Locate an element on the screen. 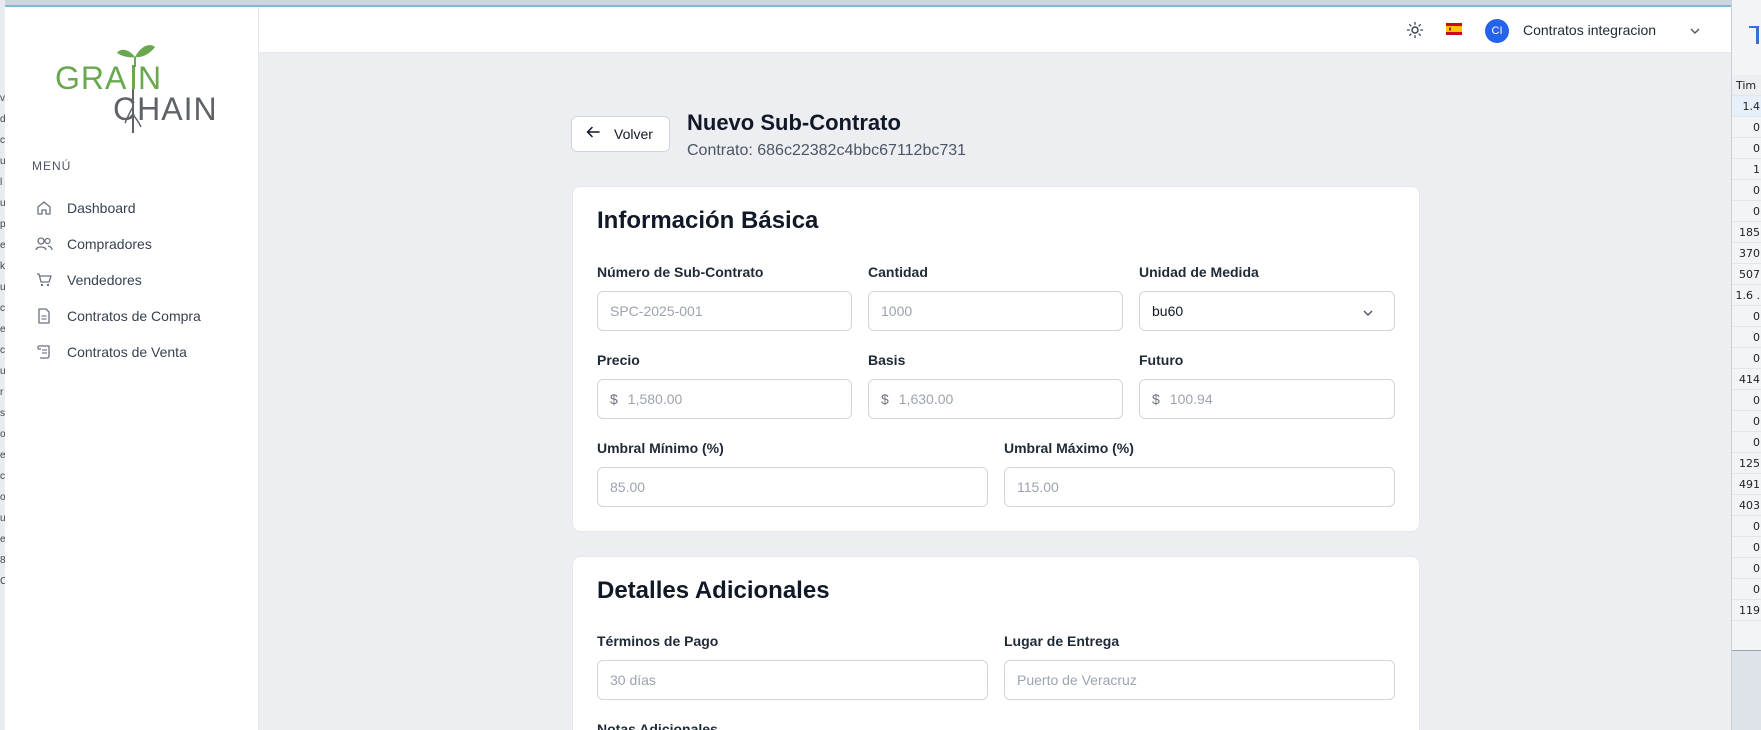 The width and height of the screenshot is (1761, 730). future-label: Futuro is located at coordinates (1161, 360).